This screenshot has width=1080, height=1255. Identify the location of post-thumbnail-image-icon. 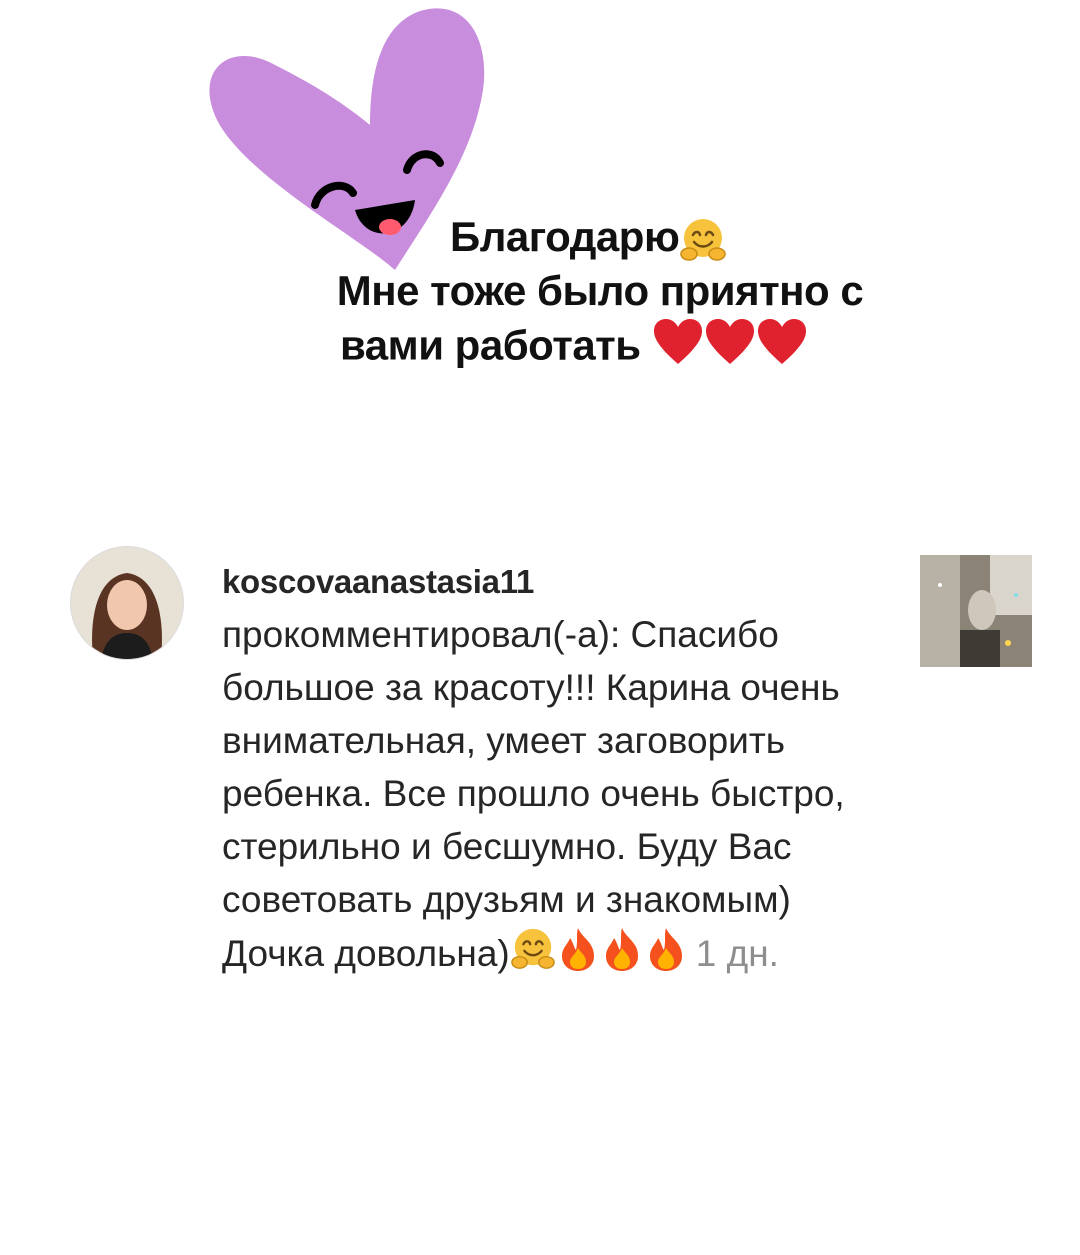
(976, 611).